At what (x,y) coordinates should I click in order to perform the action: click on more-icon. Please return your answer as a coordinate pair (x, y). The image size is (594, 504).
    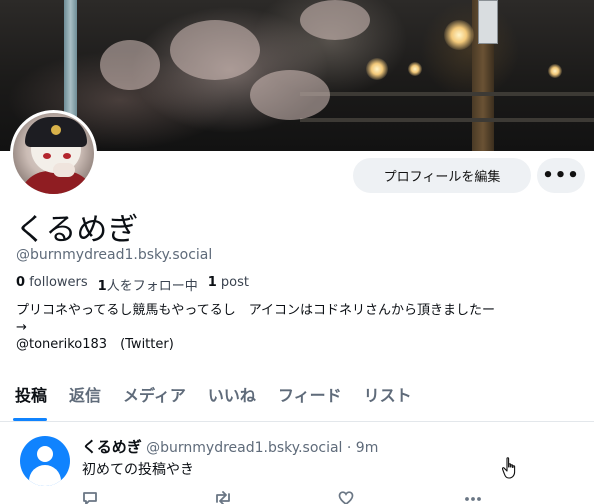
    Looking at the image, I should click on (473, 497).